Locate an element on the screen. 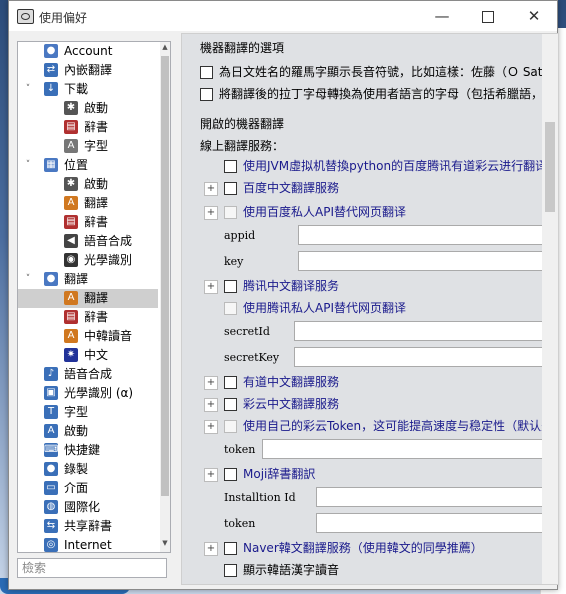 Image resolution: width=566 pixels, height=594 pixels. moji-token-input is located at coordinates (433, 523).